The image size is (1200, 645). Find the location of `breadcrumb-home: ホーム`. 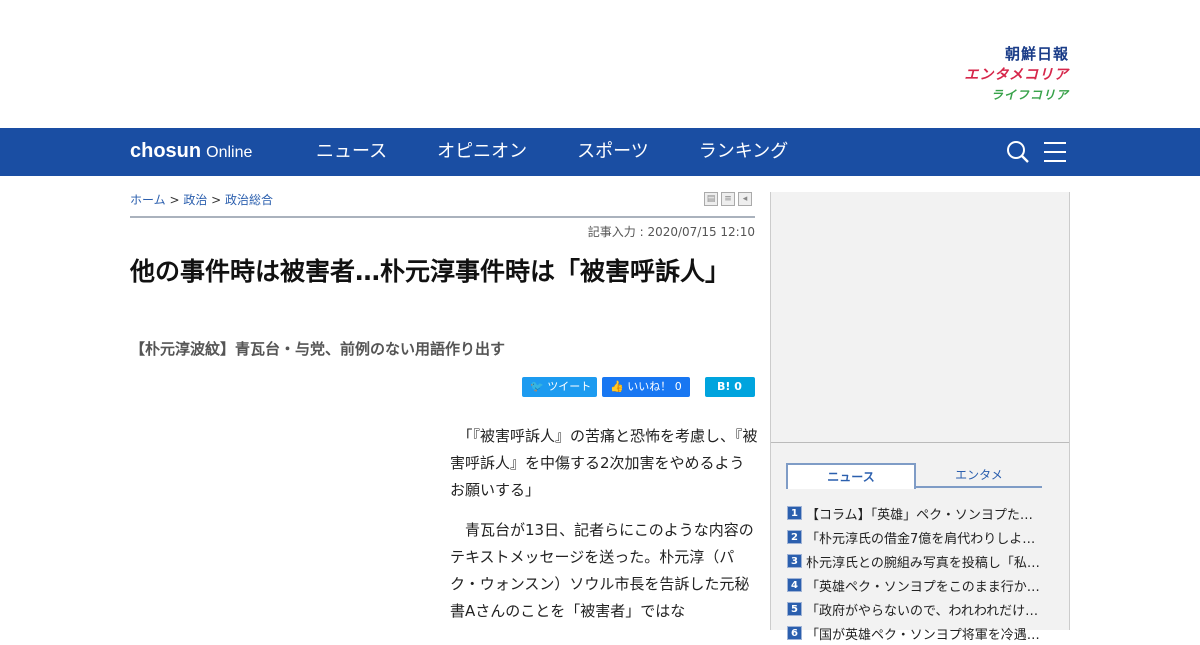

breadcrumb-home: ホーム is located at coordinates (148, 200).